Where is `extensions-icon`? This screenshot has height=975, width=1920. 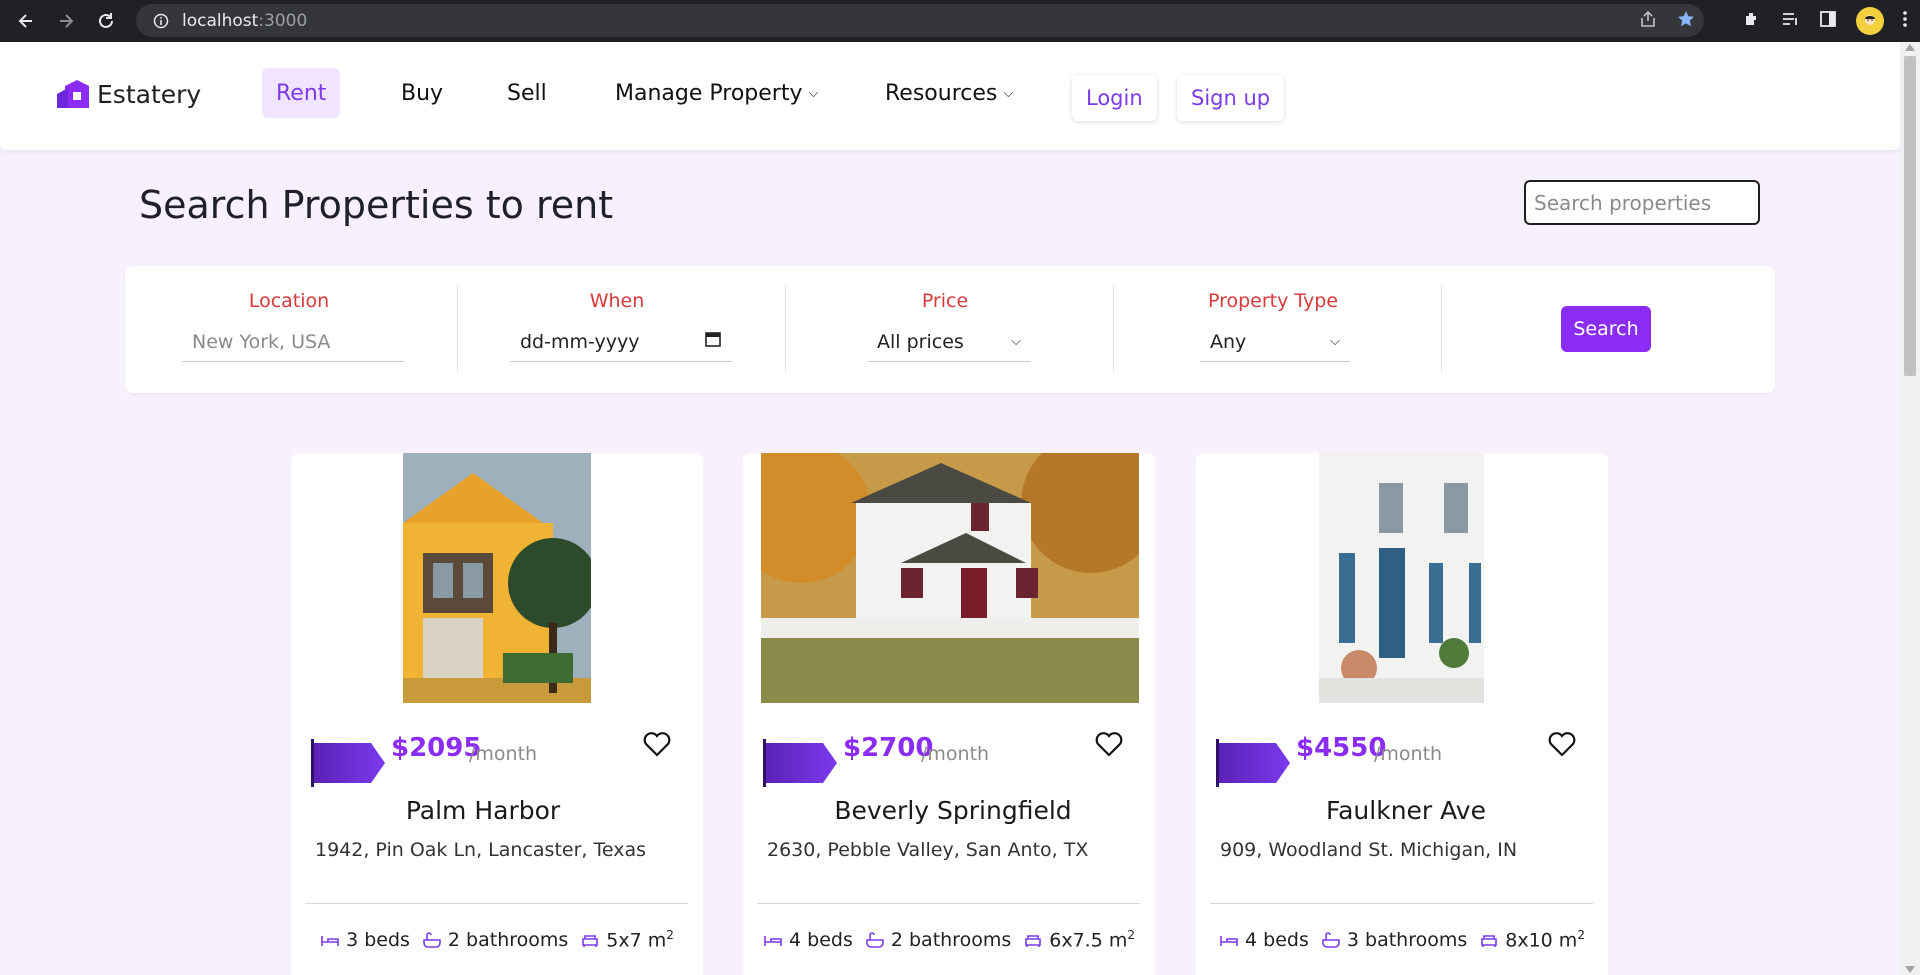 extensions-icon is located at coordinates (1752, 21).